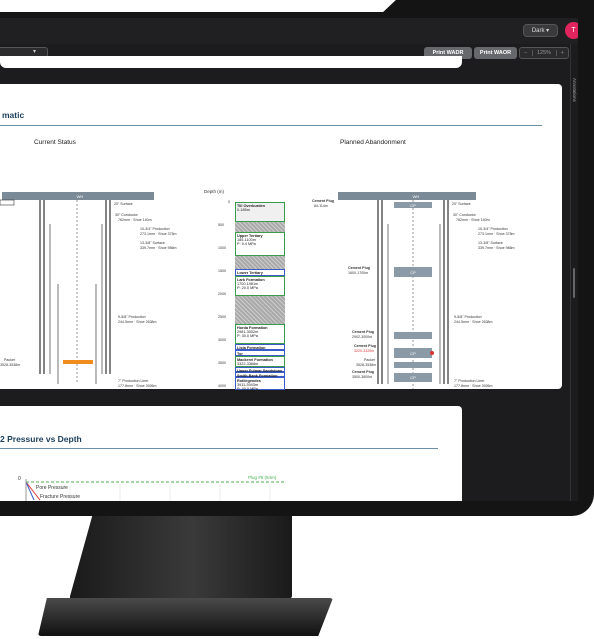  I want to click on monitor-stand-base, so click(185, 617).